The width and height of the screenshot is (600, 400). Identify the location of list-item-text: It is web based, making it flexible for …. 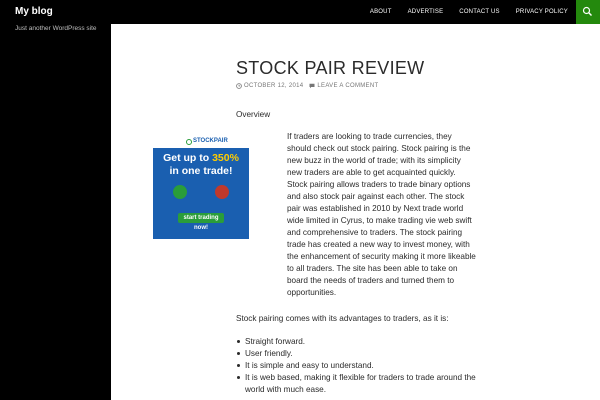
(360, 383).